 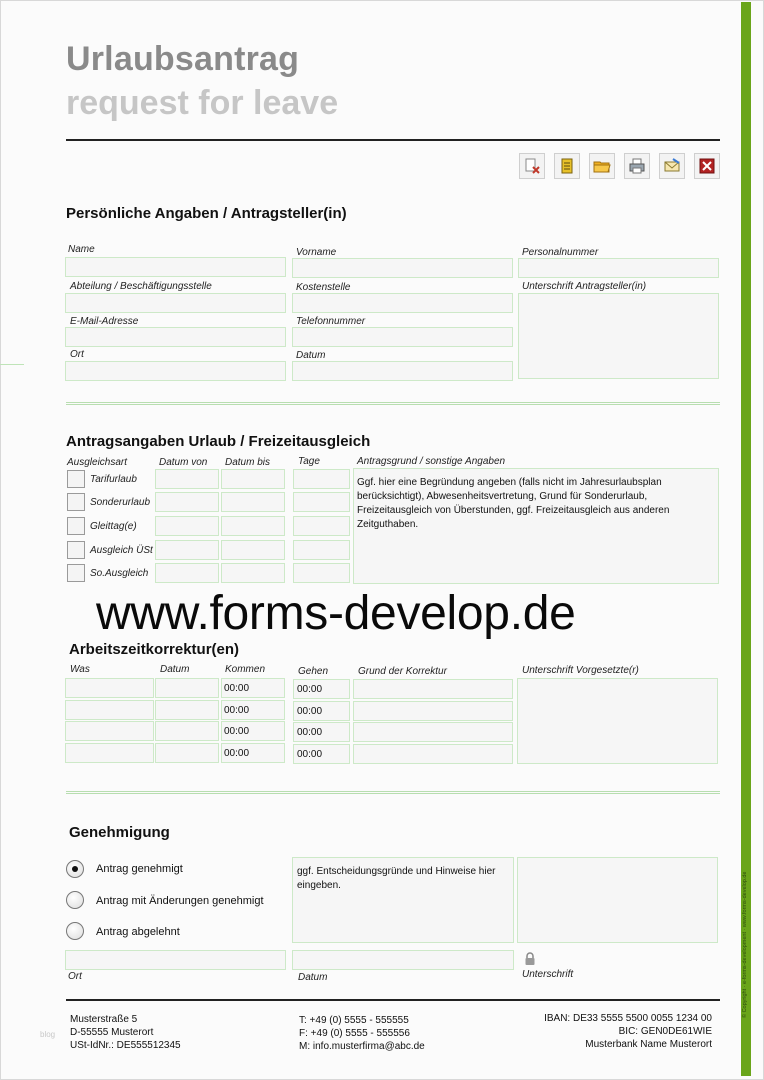 I want to click on grund-korrektur-header: Grund der Korrektur, so click(x=402, y=671).